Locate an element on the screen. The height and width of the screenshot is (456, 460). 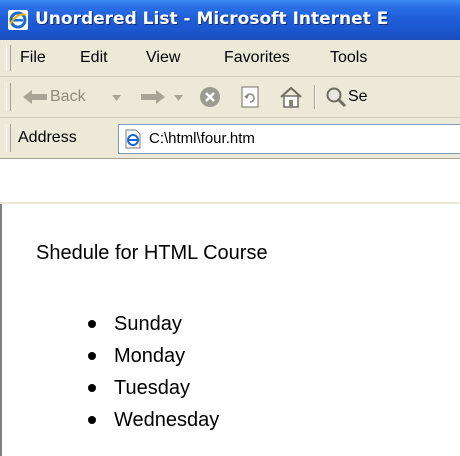
title-bar: Unordered List - Microsoft Internet E is located at coordinates (230, 20).